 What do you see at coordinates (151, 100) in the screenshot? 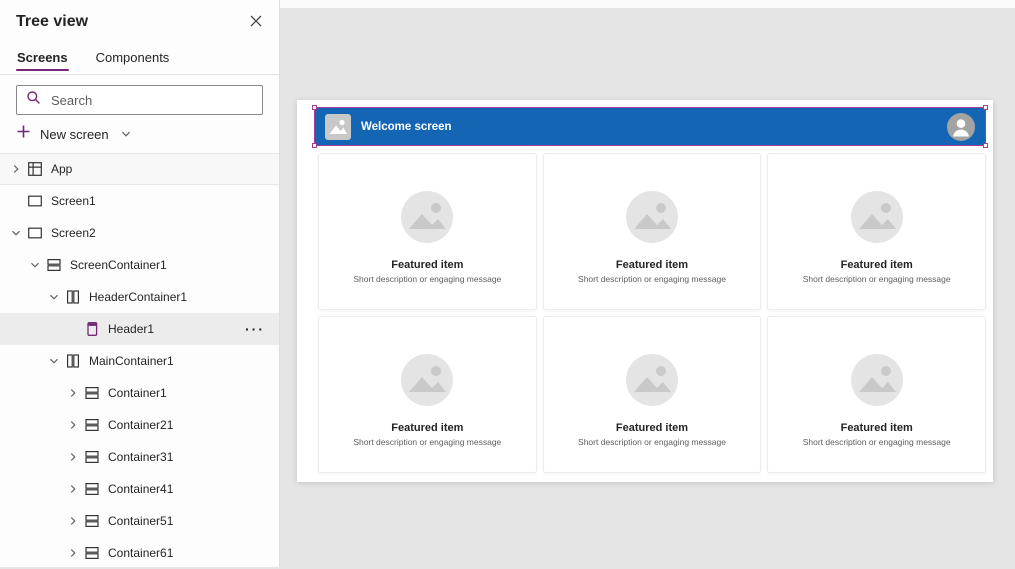
I see `search-input` at bounding box center [151, 100].